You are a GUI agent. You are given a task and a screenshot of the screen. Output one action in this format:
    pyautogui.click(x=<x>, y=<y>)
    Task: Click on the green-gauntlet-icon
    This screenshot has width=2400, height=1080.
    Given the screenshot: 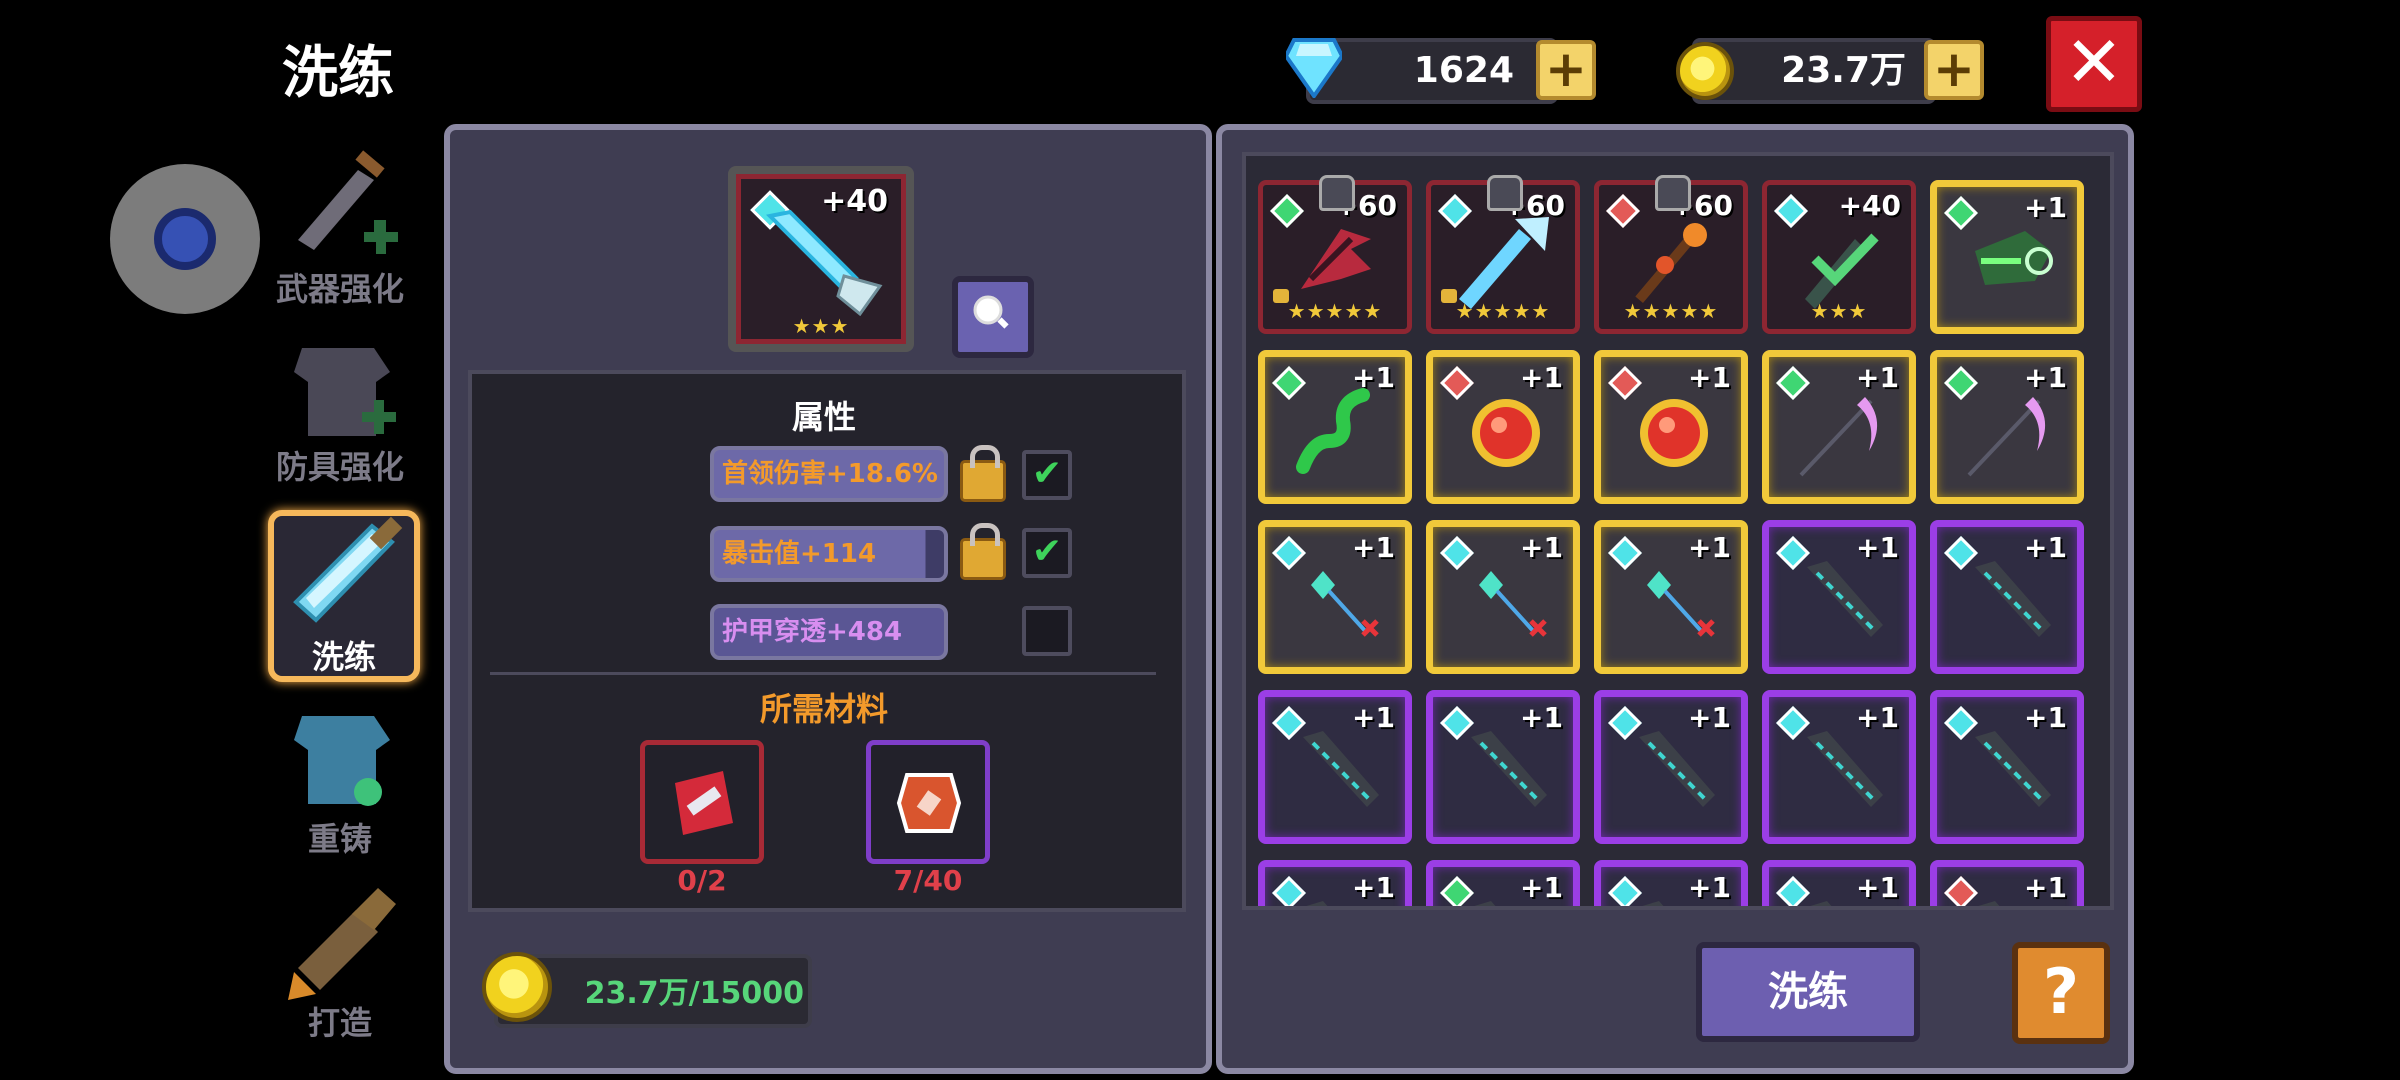 What is the action you would take?
    pyautogui.click(x=2010, y=261)
    